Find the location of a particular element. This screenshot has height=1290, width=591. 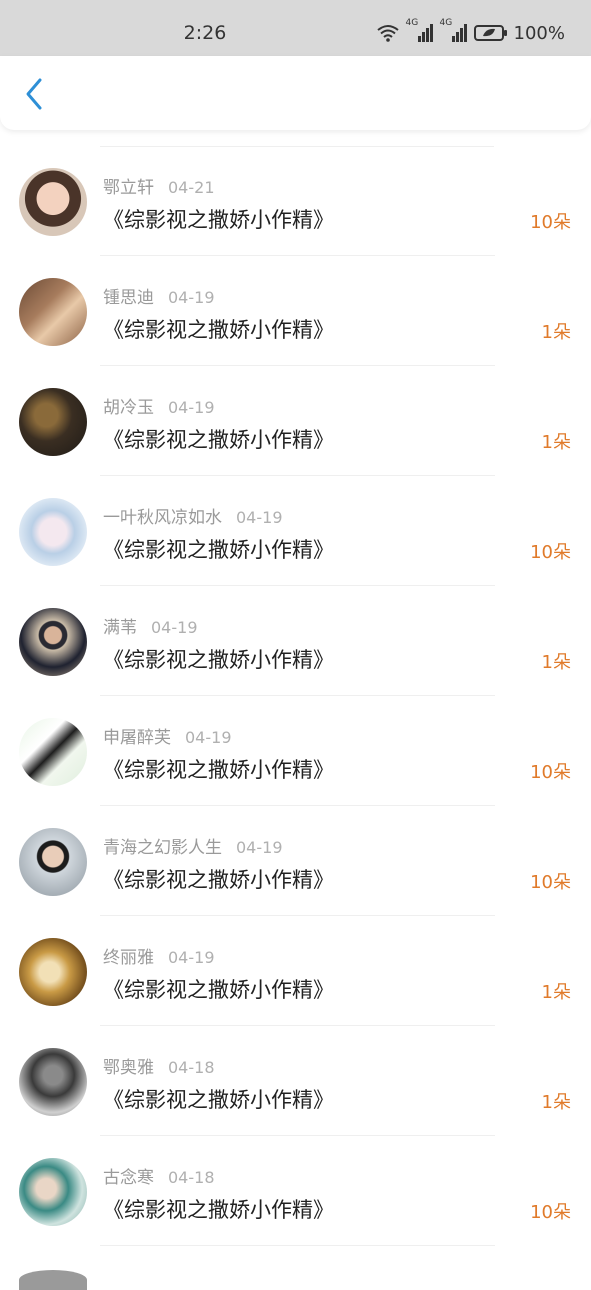

item-meta: 鄂立轩 04-21 is located at coordinates (159, 185).